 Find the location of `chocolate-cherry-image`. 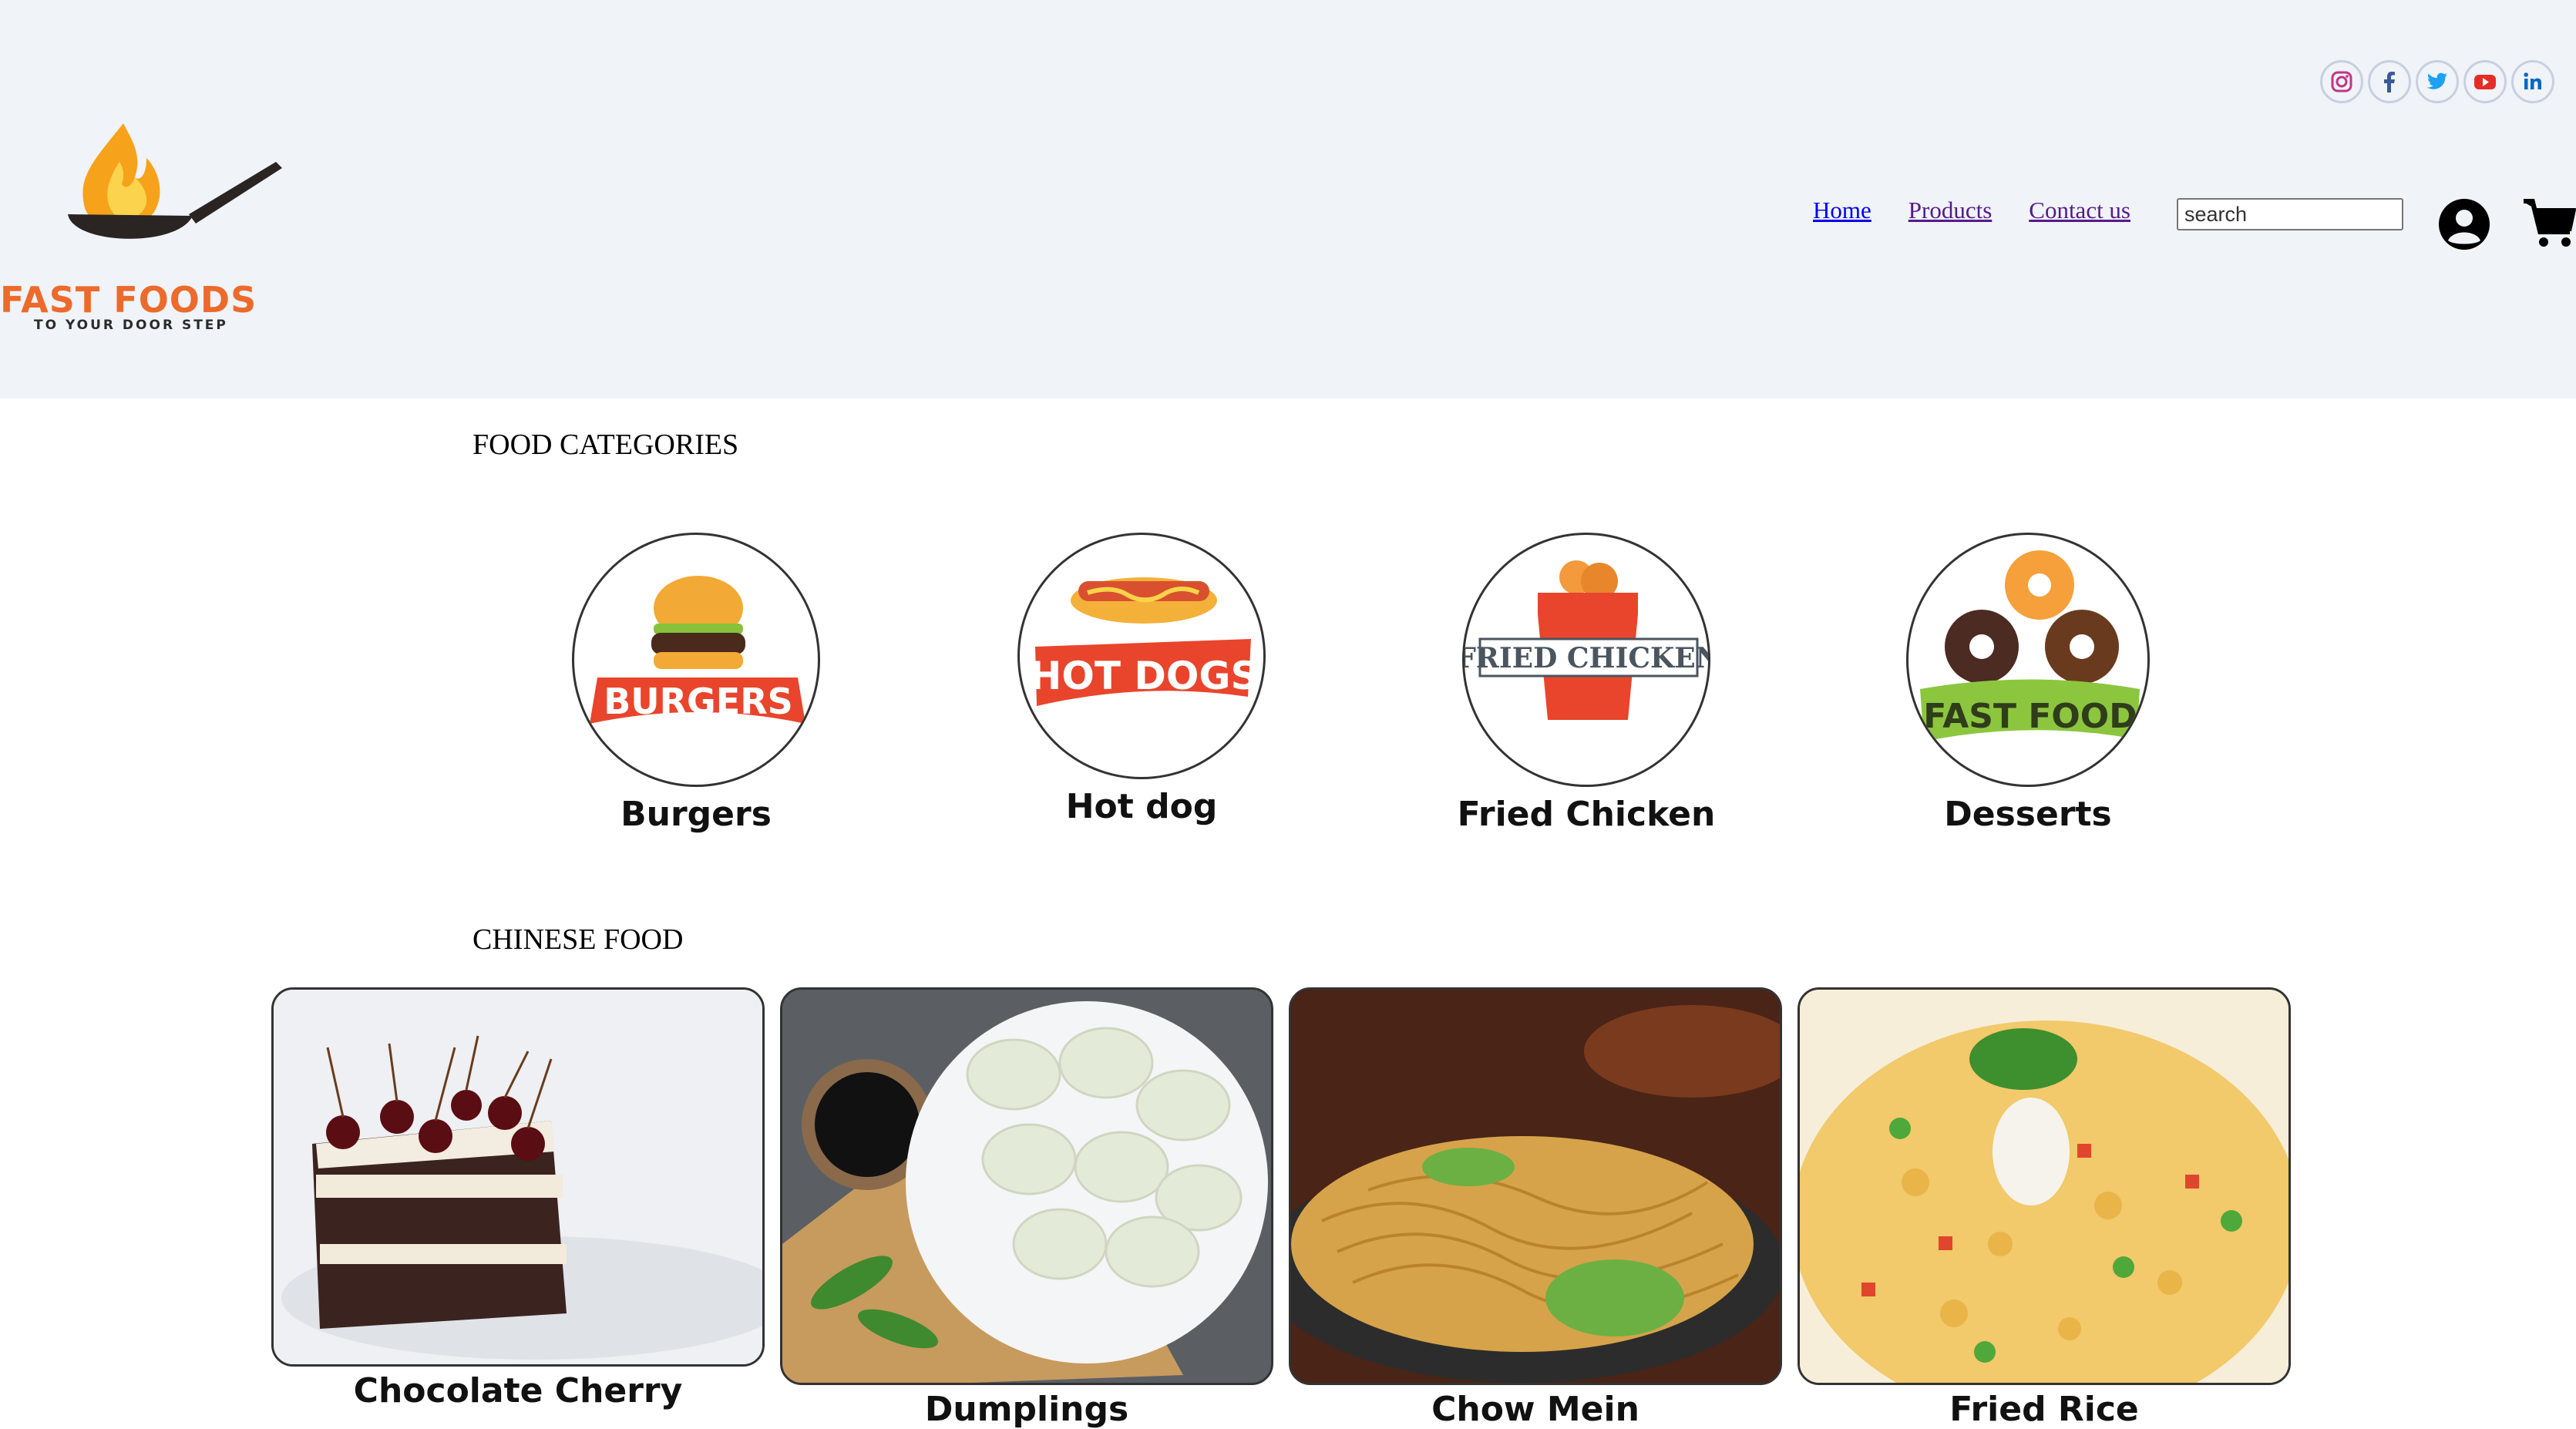

chocolate-cherry-image is located at coordinates (518, 1177).